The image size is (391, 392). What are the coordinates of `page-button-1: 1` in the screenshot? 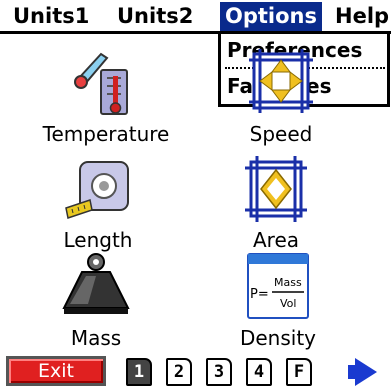 It's located at (139, 372).